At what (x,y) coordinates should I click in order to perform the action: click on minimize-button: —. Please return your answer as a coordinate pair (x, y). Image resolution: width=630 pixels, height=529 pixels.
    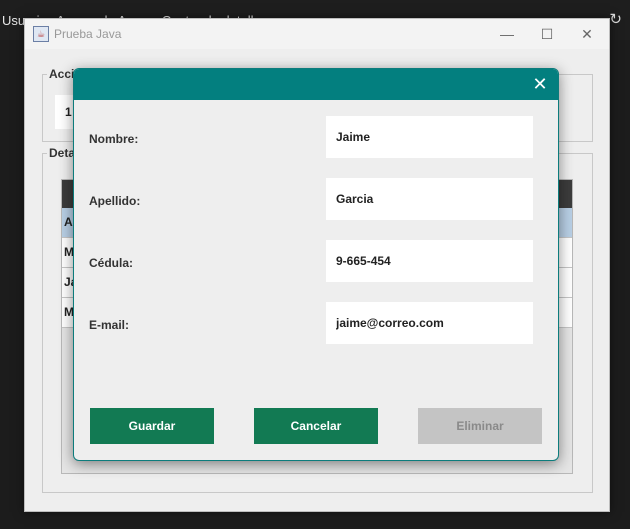
    Looking at the image, I should click on (507, 34).